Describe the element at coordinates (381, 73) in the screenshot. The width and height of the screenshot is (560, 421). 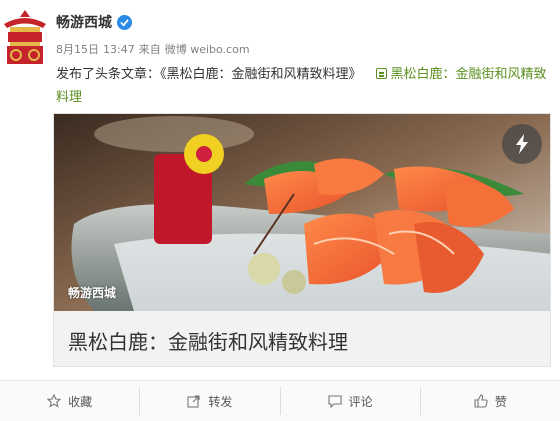
I see `article-link-icon` at that location.